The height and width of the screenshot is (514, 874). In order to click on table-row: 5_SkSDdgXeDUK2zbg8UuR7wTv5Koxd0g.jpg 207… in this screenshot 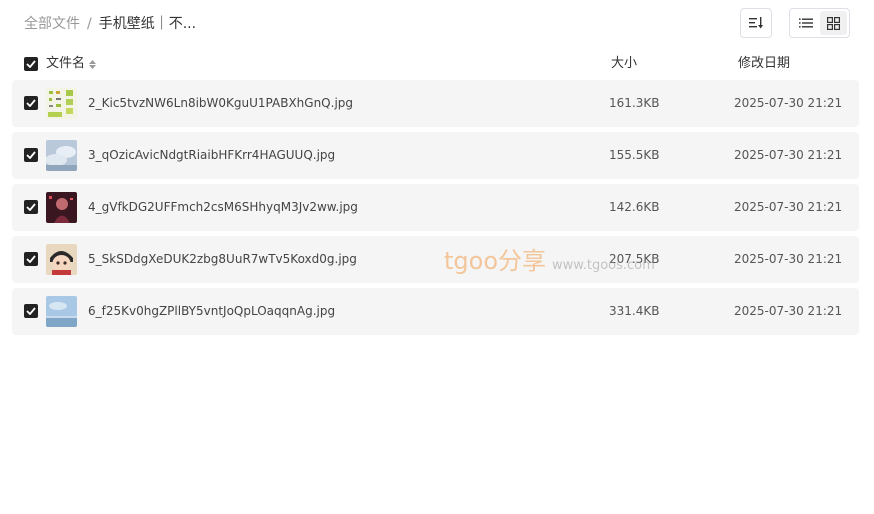, I will do `click(435, 259)`.